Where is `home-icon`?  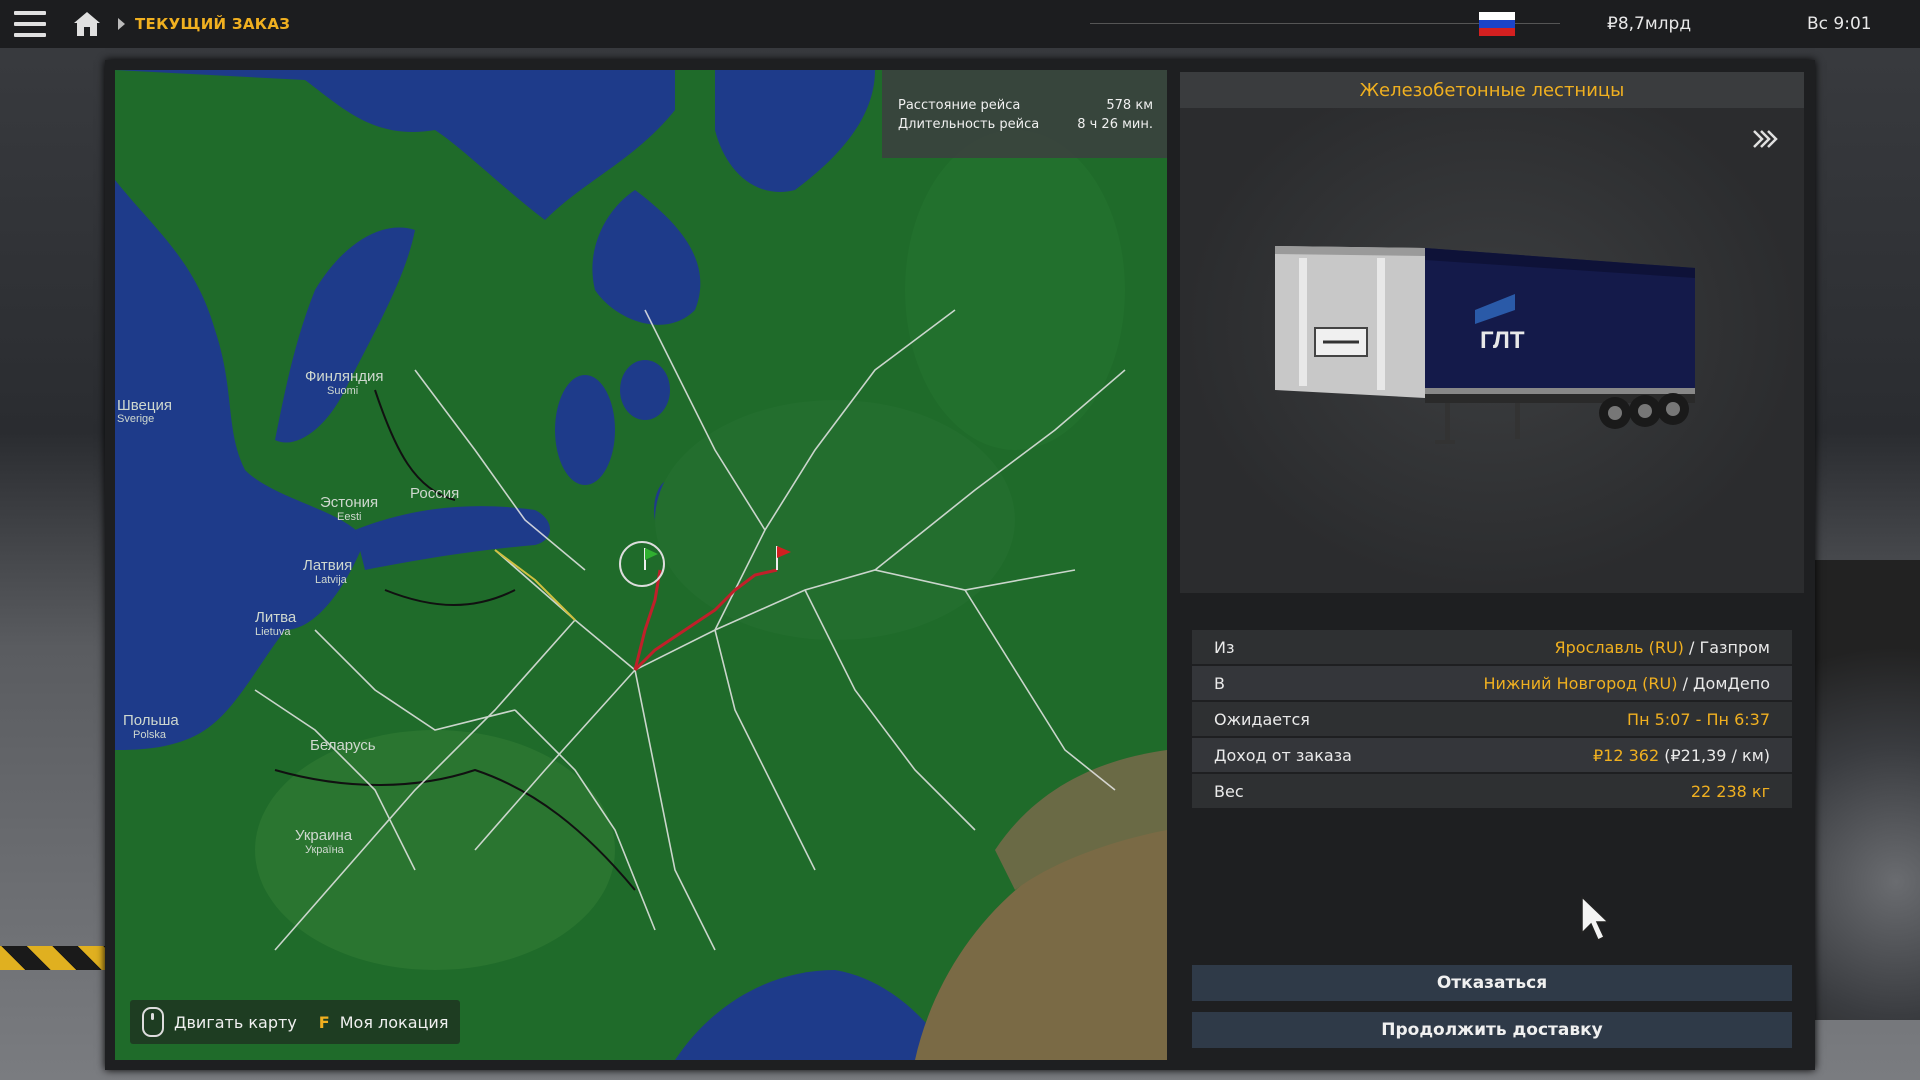 home-icon is located at coordinates (87, 24).